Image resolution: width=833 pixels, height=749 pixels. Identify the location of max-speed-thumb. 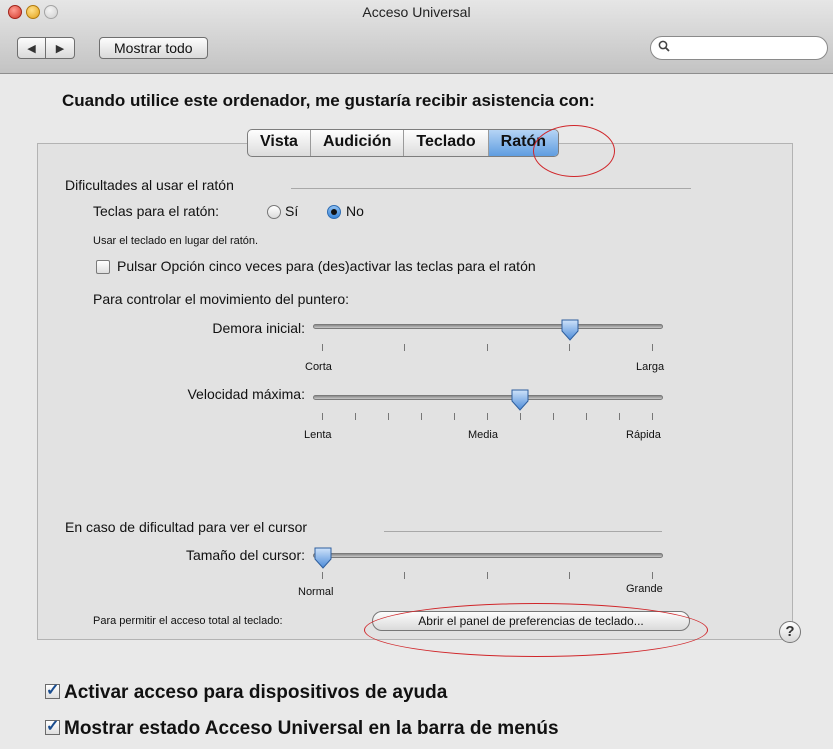
(520, 400).